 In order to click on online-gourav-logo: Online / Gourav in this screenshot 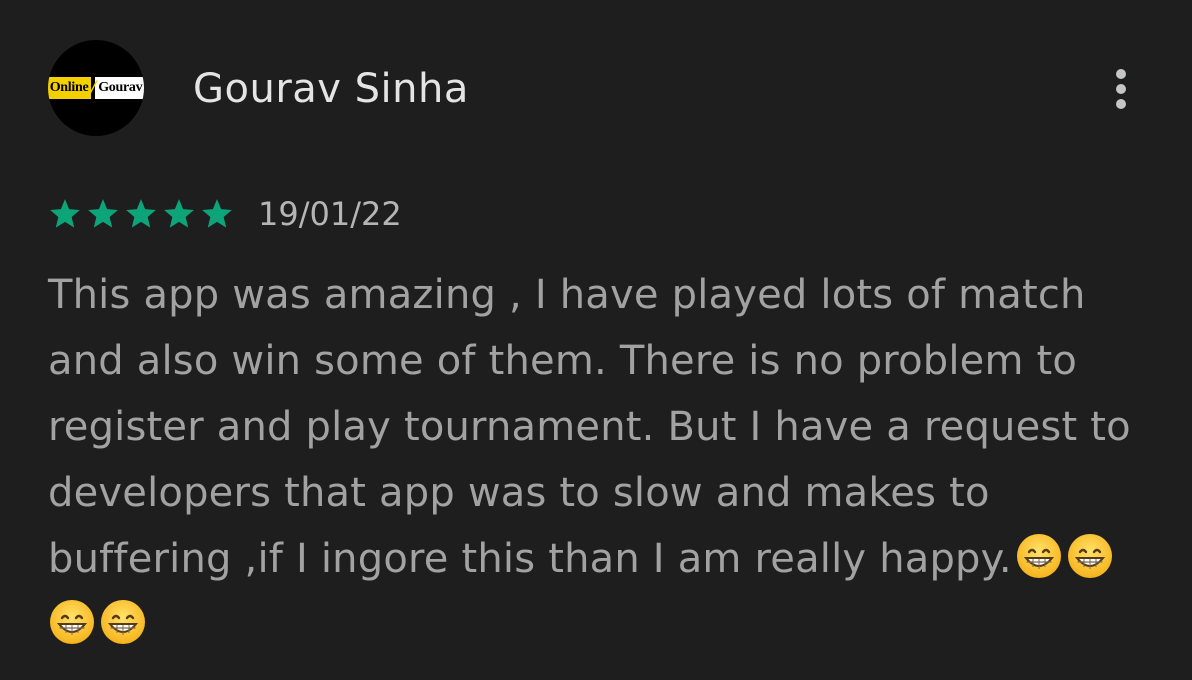, I will do `click(96, 87)`.